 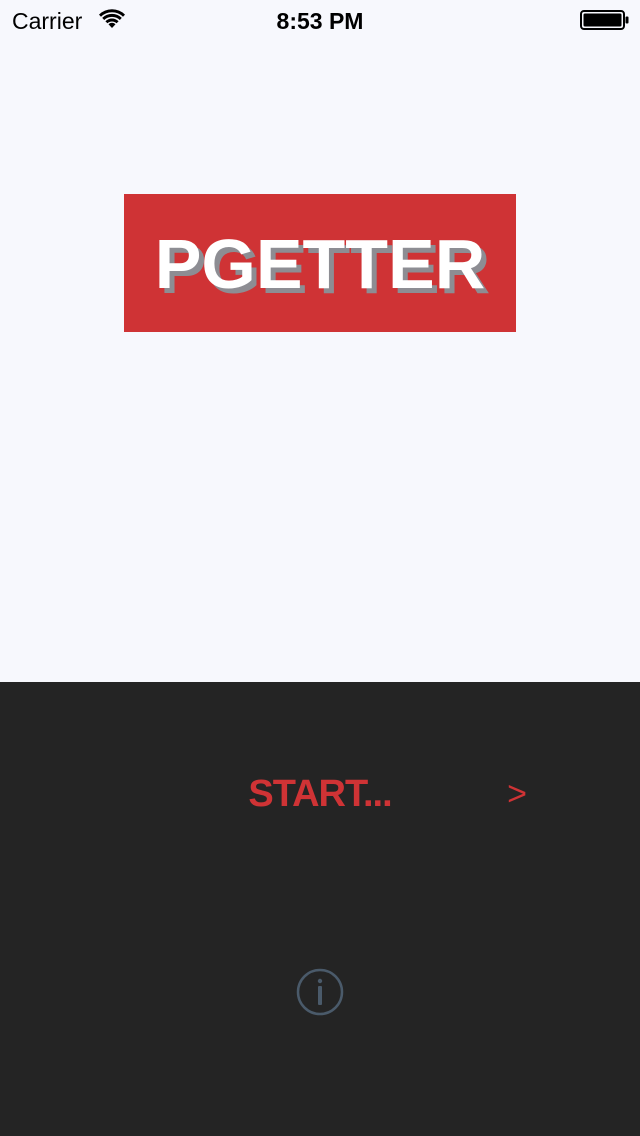 What do you see at coordinates (320, 992) in the screenshot?
I see `info-icon` at bounding box center [320, 992].